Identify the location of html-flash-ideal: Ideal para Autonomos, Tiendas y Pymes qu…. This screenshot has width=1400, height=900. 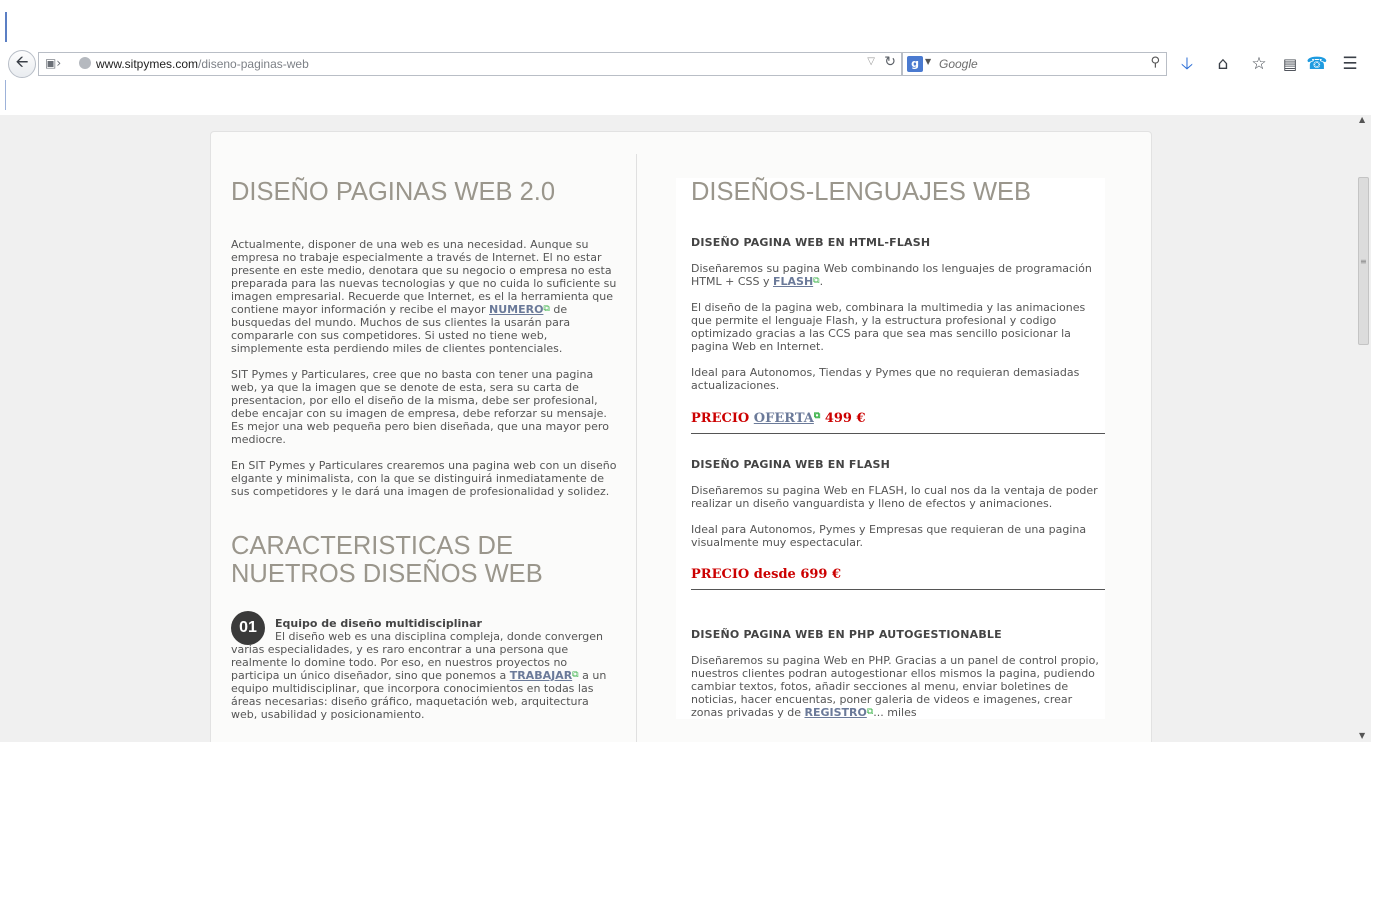
(885, 379).